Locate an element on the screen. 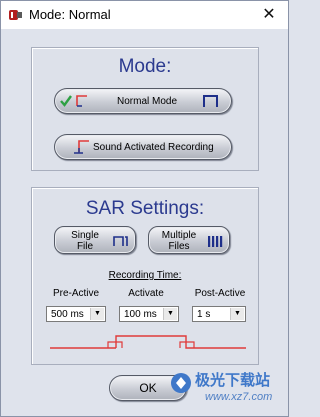  single-file-icon is located at coordinates (120, 241).